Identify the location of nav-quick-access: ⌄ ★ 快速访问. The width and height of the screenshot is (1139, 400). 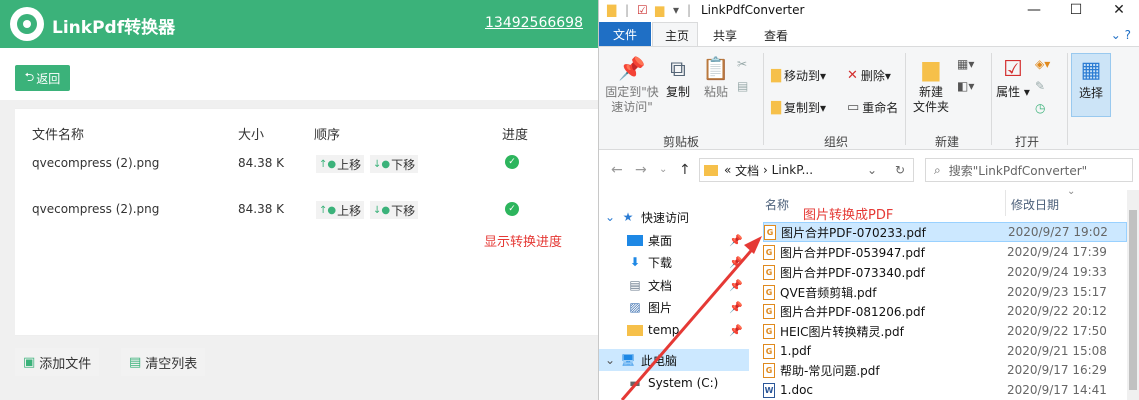
(674, 217).